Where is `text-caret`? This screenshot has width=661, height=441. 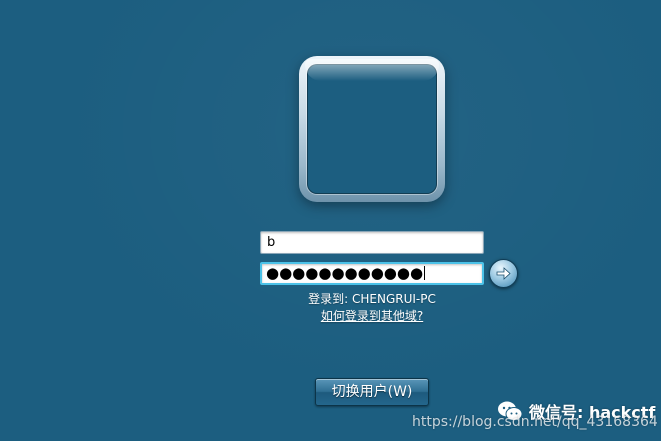 text-caret is located at coordinates (425, 273).